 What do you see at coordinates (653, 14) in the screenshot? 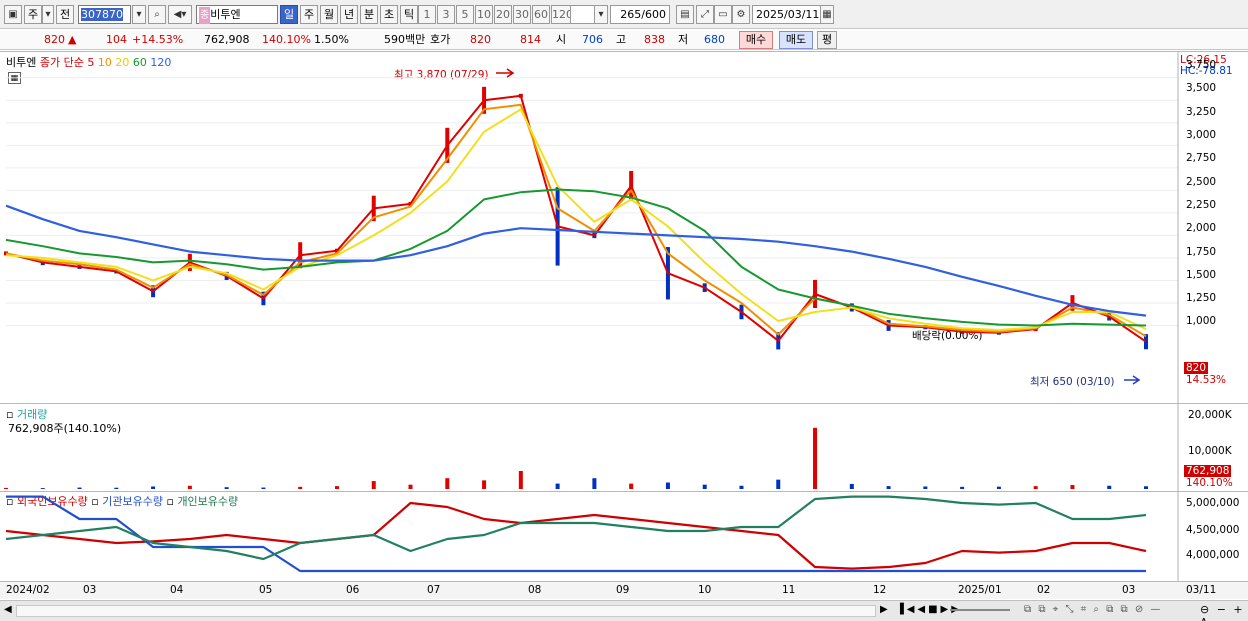
I see `count-total: /600` at bounding box center [653, 14].